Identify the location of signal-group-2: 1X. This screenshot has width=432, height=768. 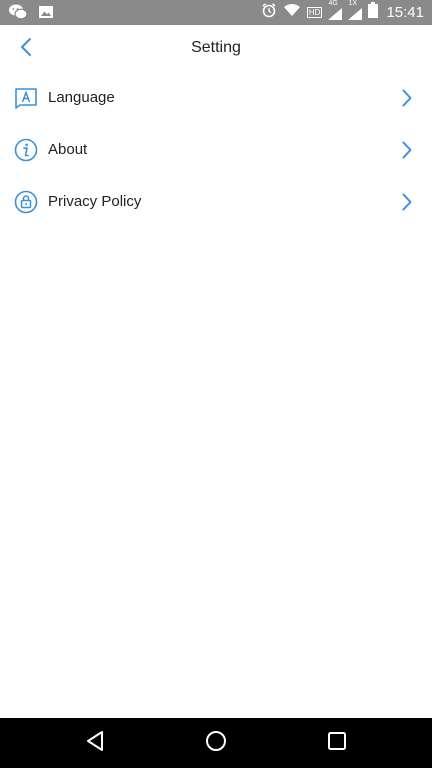
(355, 12).